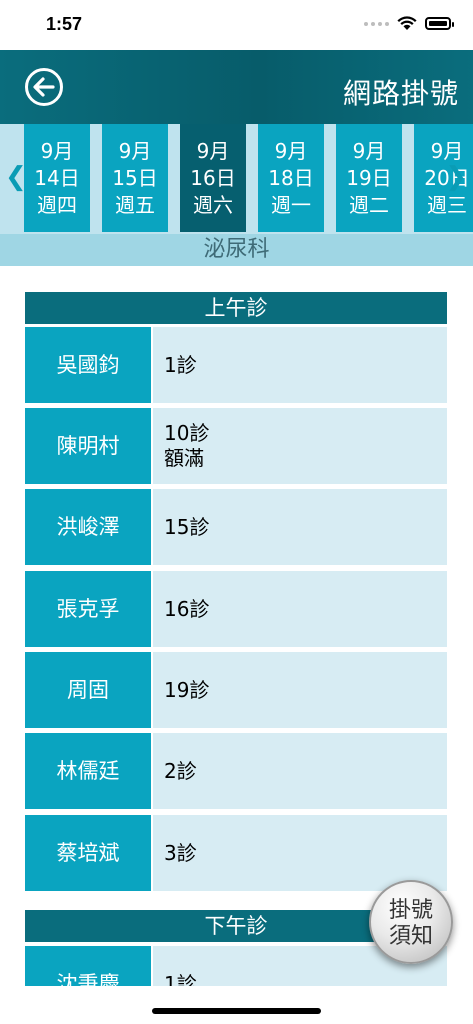 The image size is (473, 1024). I want to click on date-weekday: 週四, so click(57, 205).